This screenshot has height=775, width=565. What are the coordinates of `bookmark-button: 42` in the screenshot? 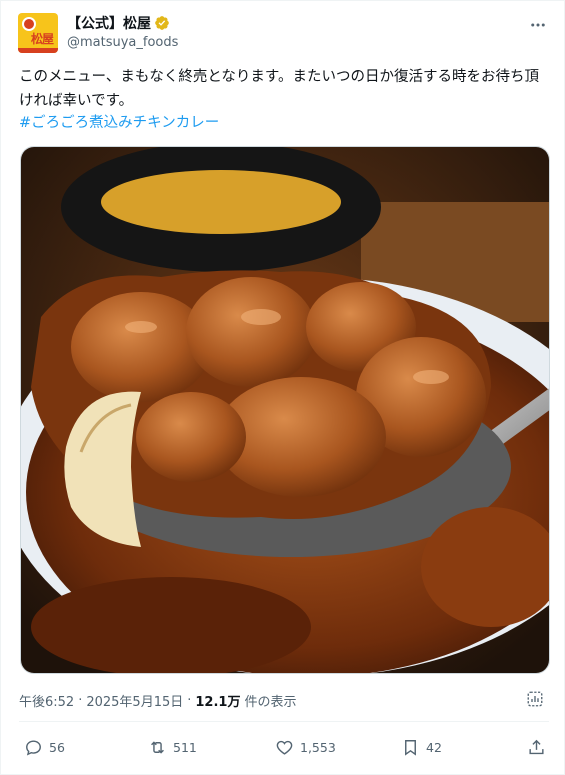 It's located at (421, 747).